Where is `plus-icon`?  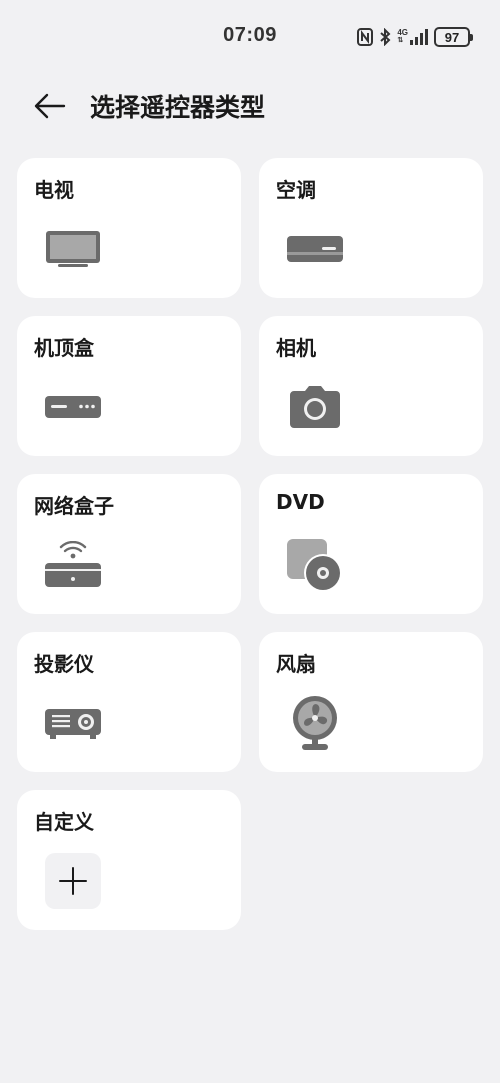
plus-icon is located at coordinates (73, 881).